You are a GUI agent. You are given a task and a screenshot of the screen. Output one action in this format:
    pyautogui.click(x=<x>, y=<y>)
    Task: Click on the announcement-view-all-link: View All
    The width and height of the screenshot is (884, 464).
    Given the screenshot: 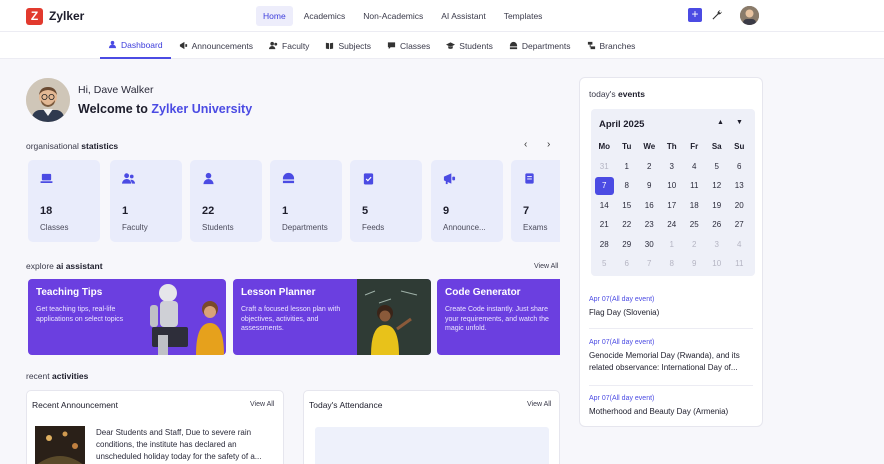 What is the action you would take?
    pyautogui.click(x=262, y=404)
    